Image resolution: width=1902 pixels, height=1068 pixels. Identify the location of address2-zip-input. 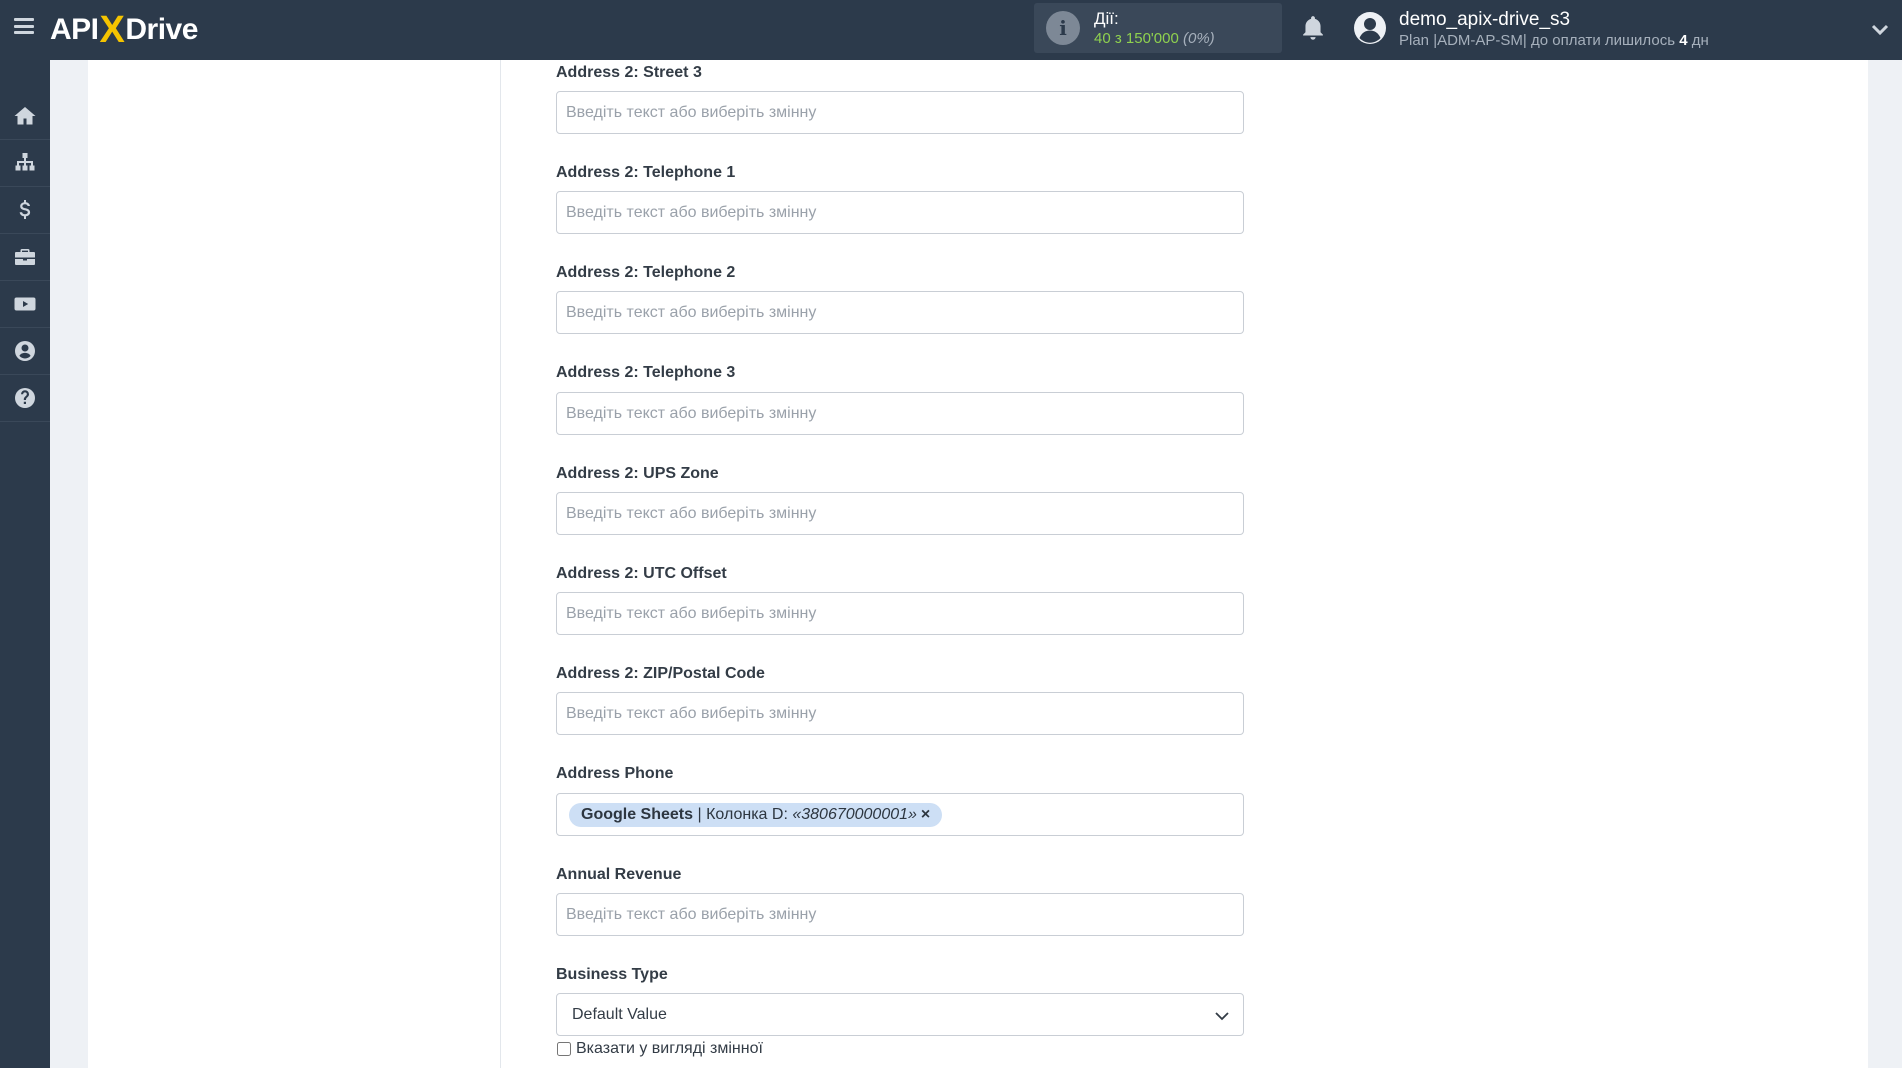
(900, 713).